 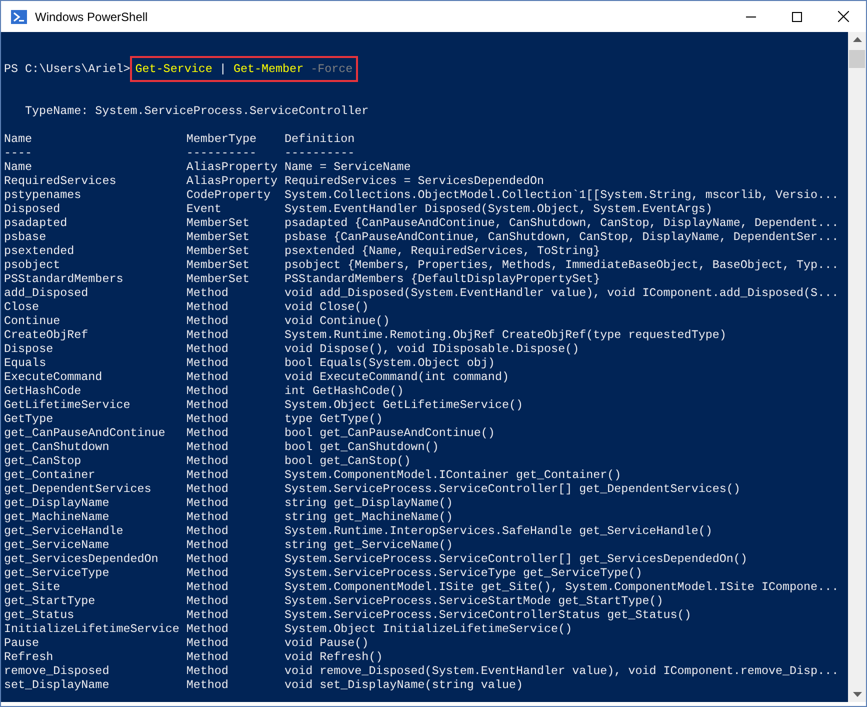 What do you see at coordinates (47, 293) in the screenshot?
I see `member-name: add_Disposed` at bounding box center [47, 293].